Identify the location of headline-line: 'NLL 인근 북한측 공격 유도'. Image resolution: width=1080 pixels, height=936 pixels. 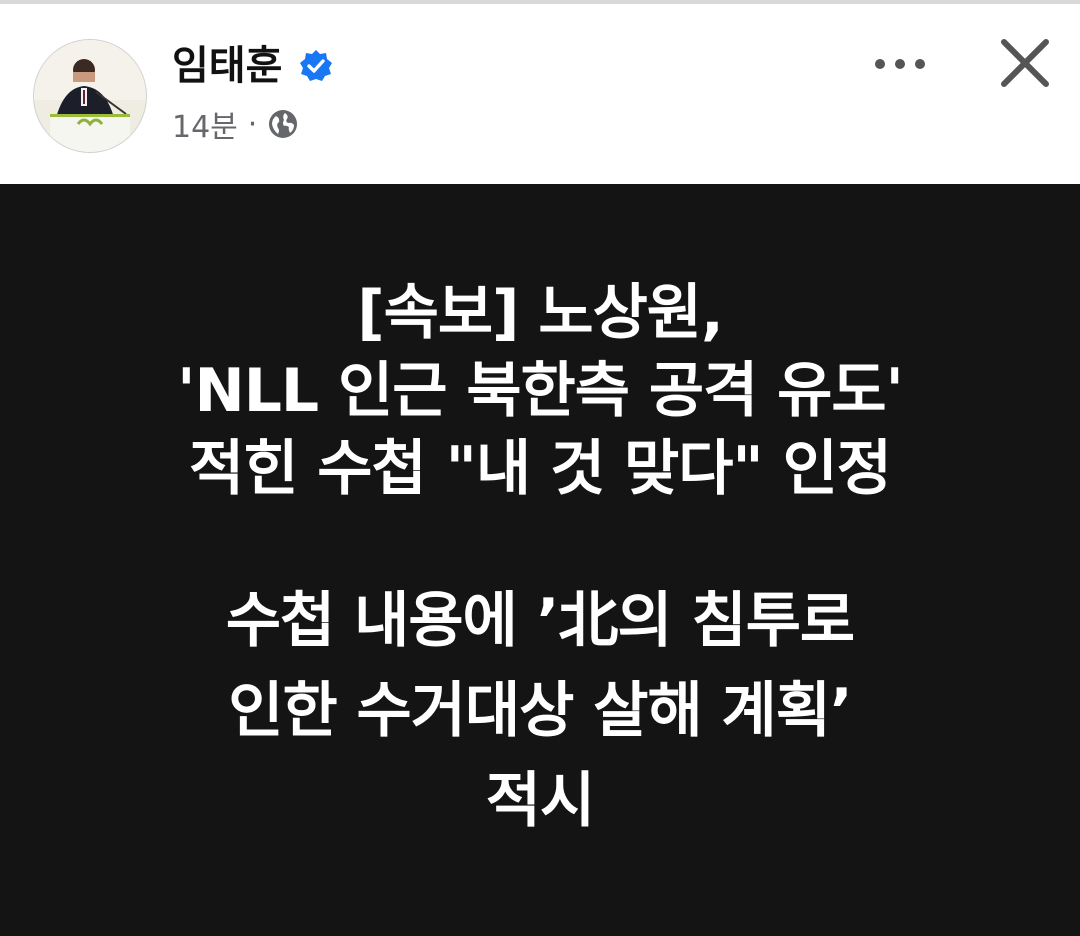
(540, 391).